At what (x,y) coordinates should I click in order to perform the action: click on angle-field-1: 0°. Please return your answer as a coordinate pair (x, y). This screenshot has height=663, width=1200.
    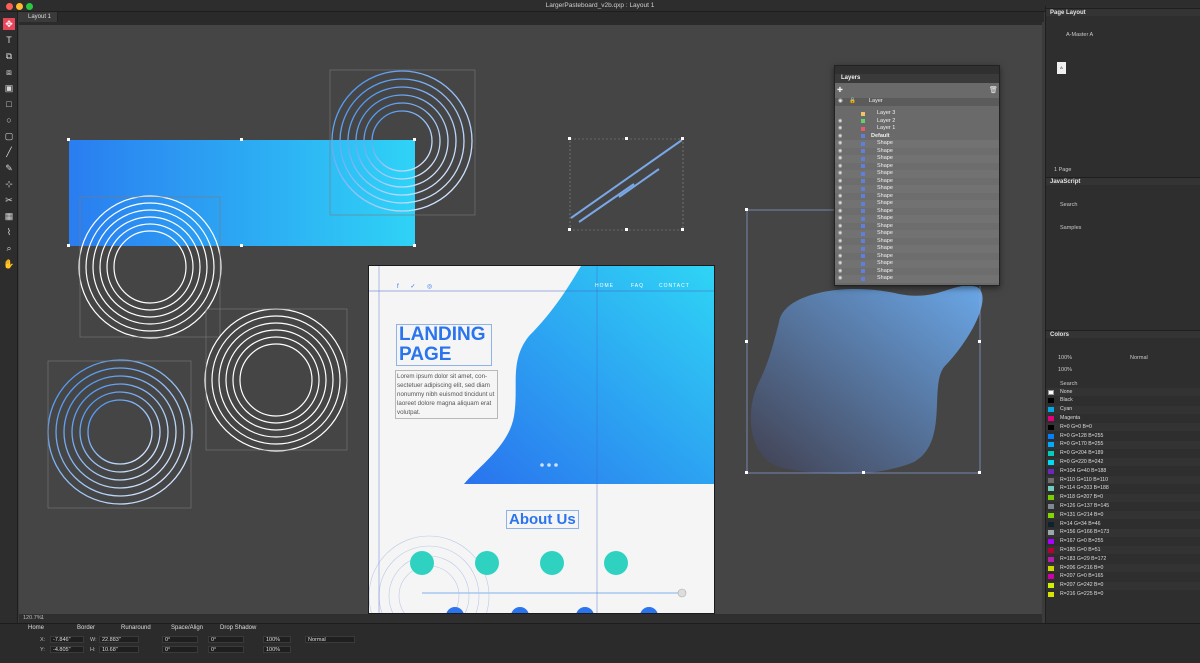
    Looking at the image, I should click on (180, 639).